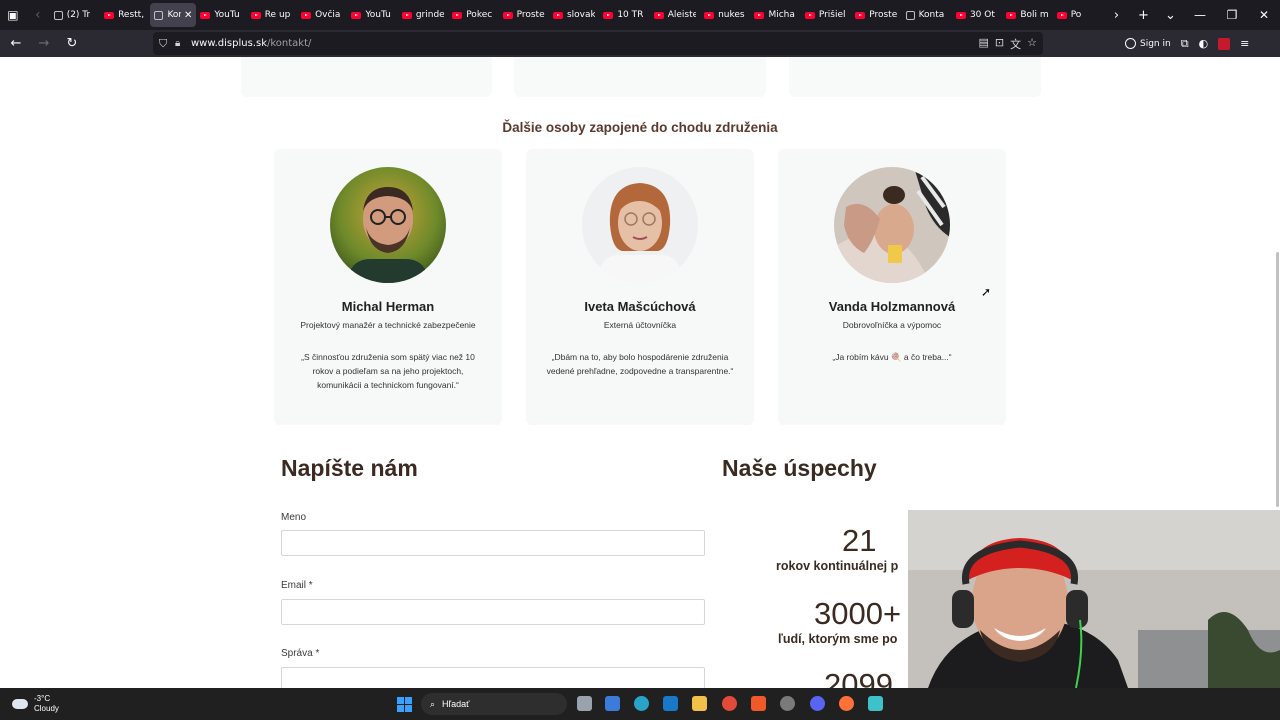  What do you see at coordinates (493, 612) in the screenshot?
I see `email-input` at bounding box center [493, 612].